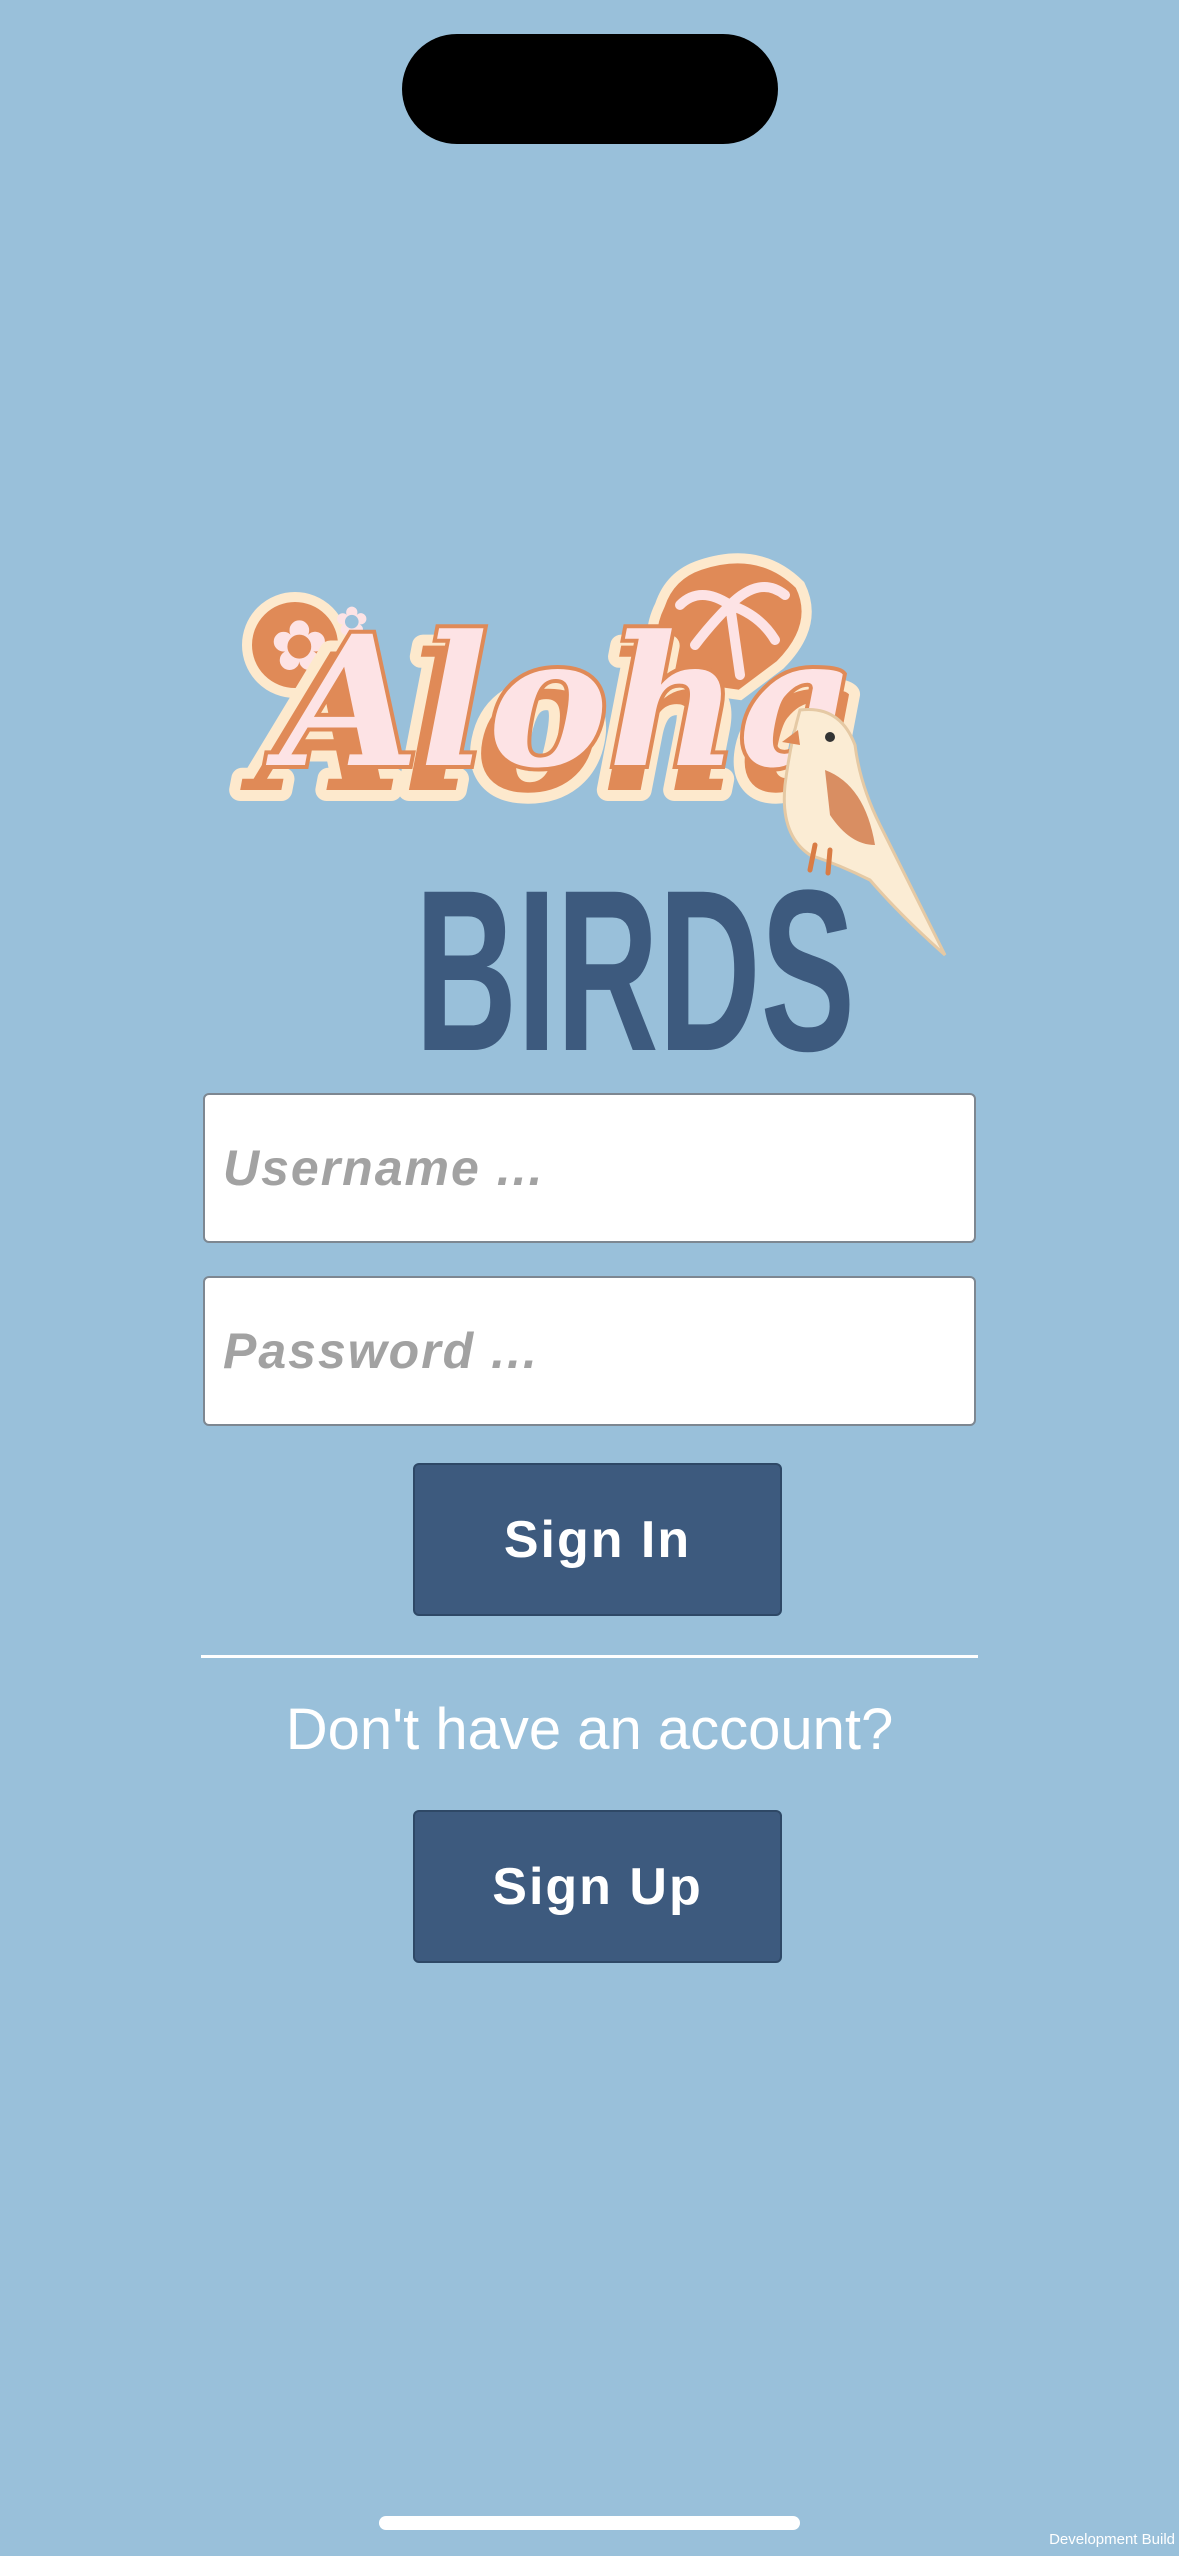 This screenshot has height=2556, width=1179. Describe the element at coordinates (1112, 2539) in the screenshot. I see `development-build-label: Development Build` at that location.